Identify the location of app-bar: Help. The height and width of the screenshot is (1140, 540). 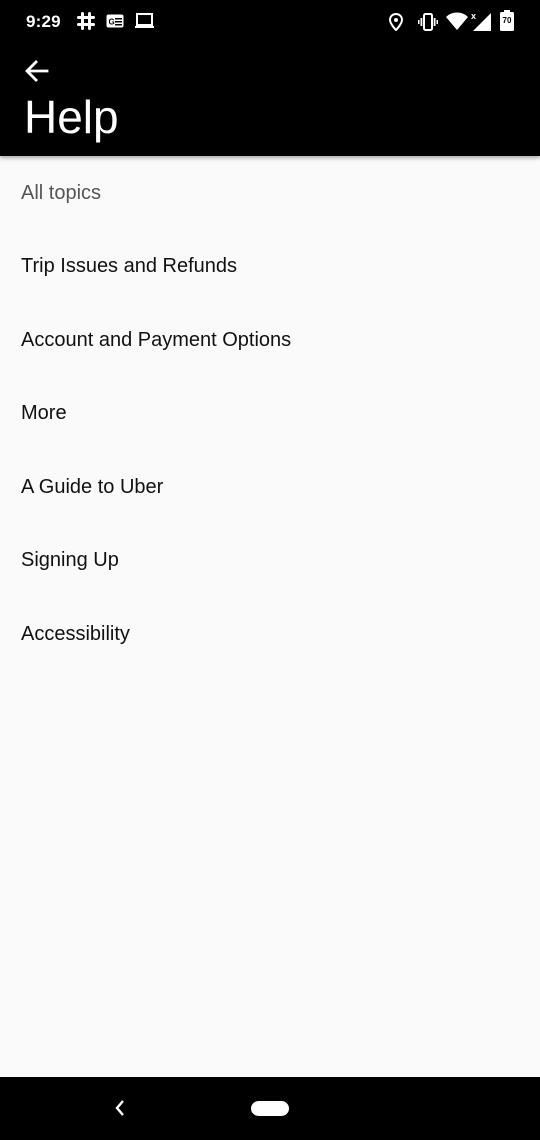
(270, 101).